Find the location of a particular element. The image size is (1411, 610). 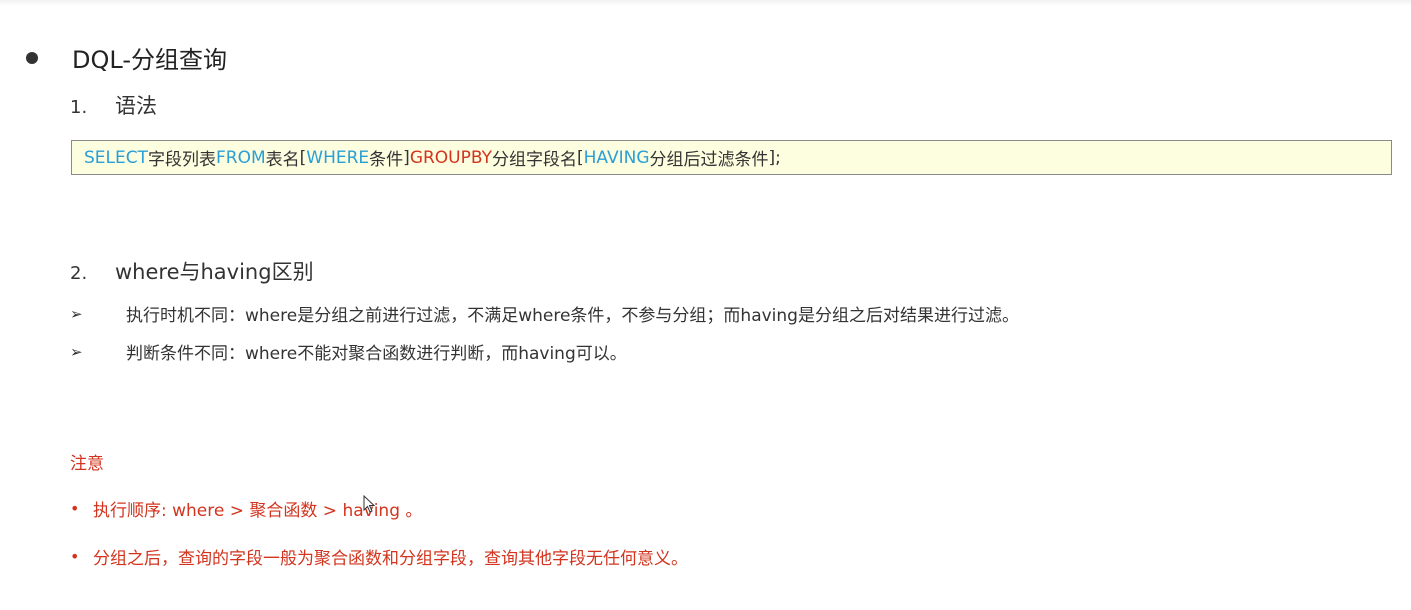

section-difference-heading: 2. where与having区别 is located at coordinates (192, 271).